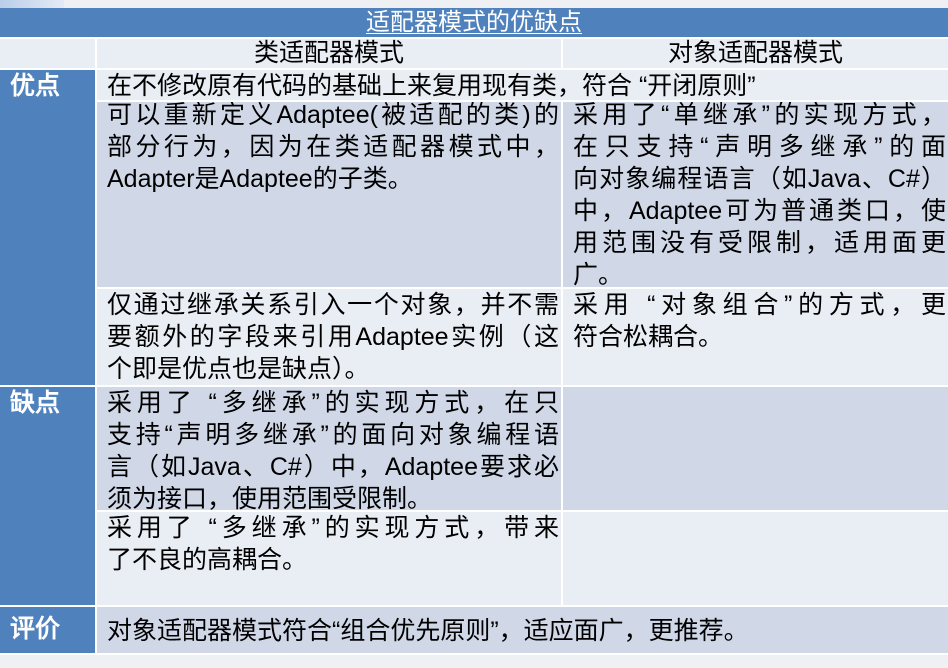 Image resolution: width=948 pixels, height=668 pixels. Describe the element at coordinates (759, 179) in the screenshot. I see `cell-text-line: 向对象编程语言（如Java、C#）` at that location.